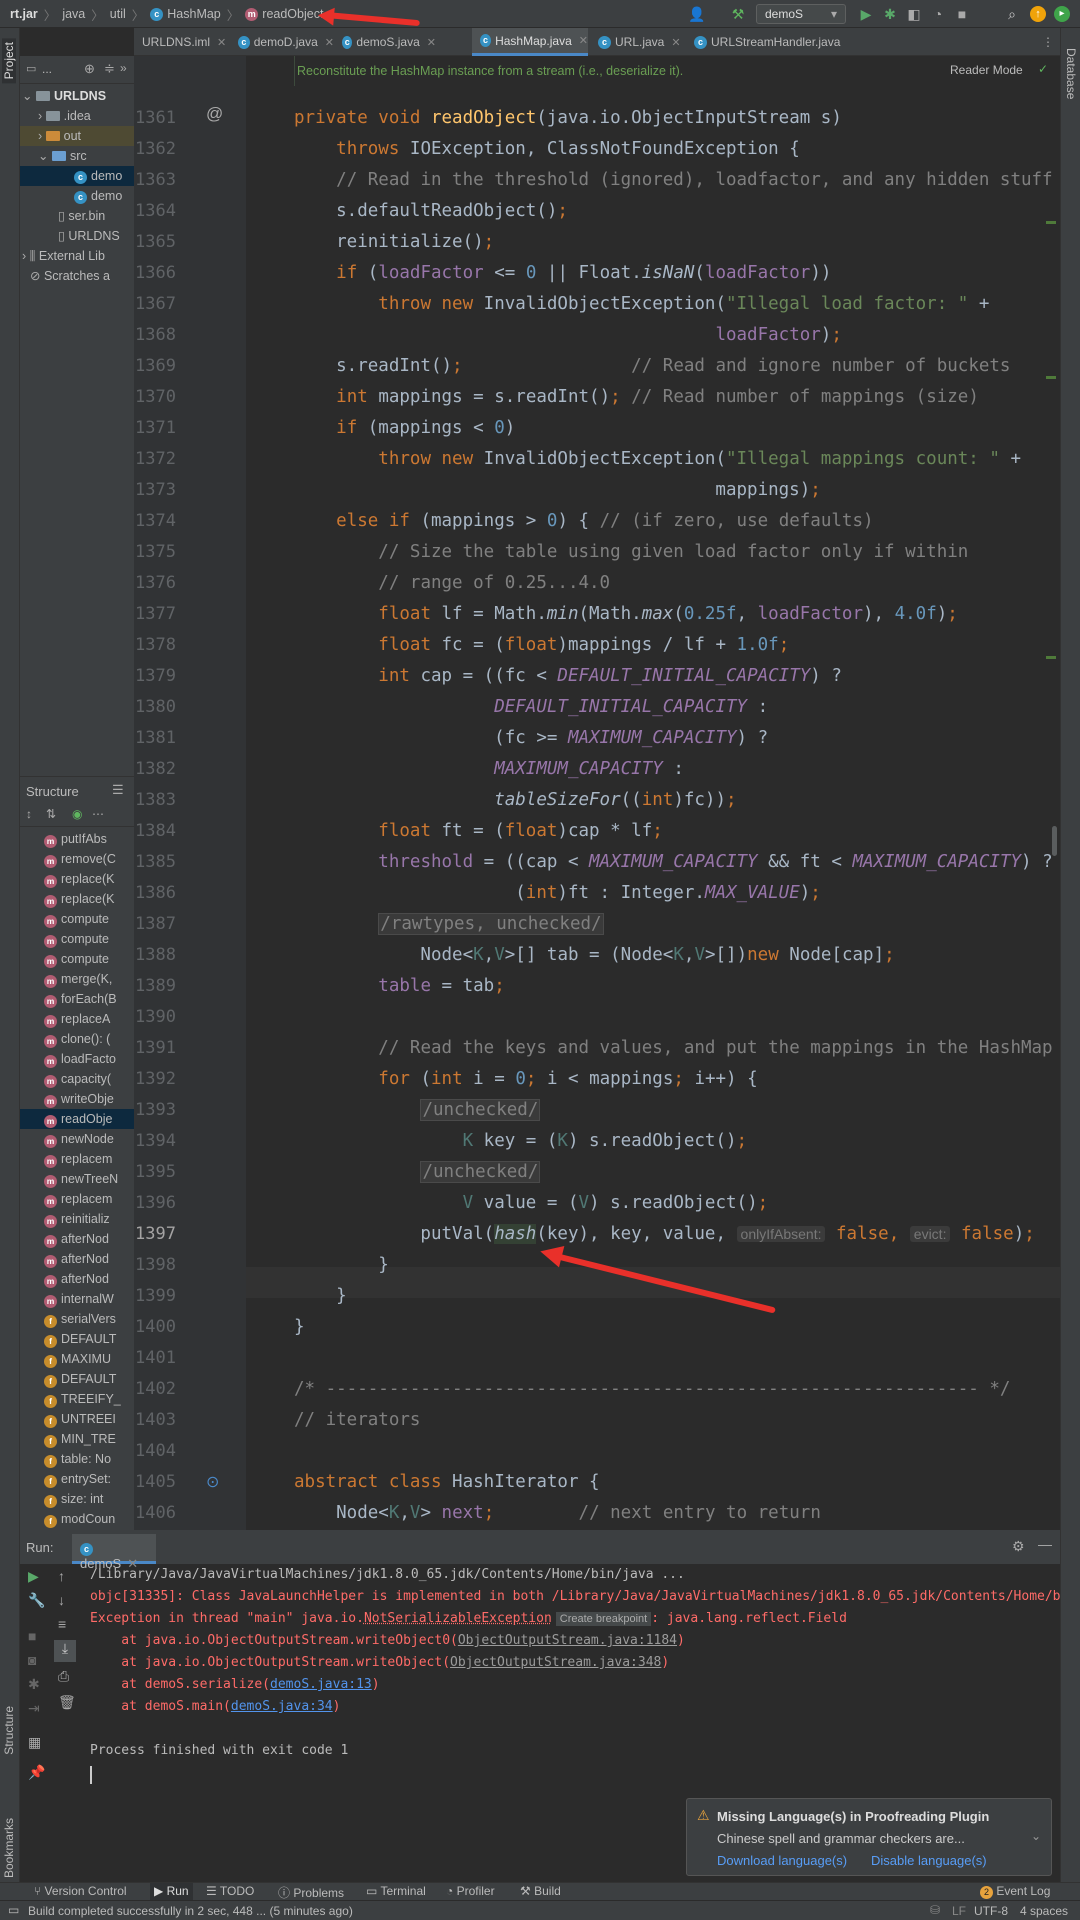 Image resolution: width=1080 pixels, height=1920 pixels. Describe the element at coordinates (77, 1399) in the screenshot. I see `structure-item: f TREEIFY_` at that location.